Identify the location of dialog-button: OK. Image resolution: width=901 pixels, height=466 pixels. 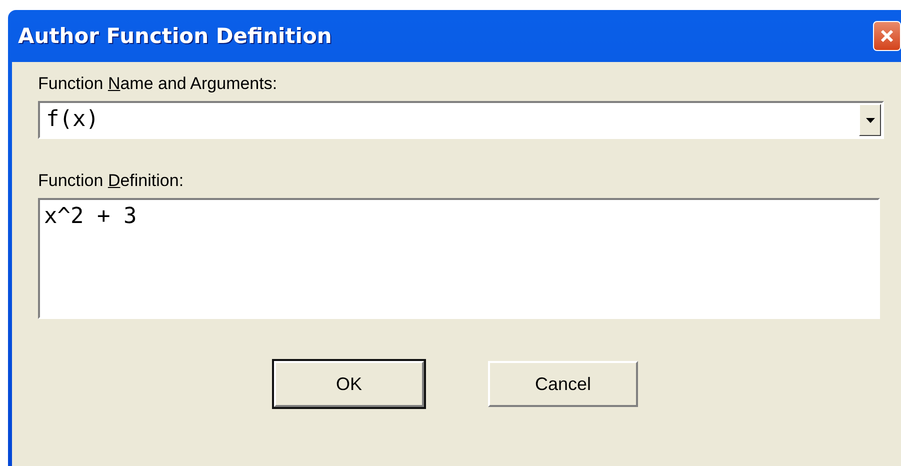
(349, 384).